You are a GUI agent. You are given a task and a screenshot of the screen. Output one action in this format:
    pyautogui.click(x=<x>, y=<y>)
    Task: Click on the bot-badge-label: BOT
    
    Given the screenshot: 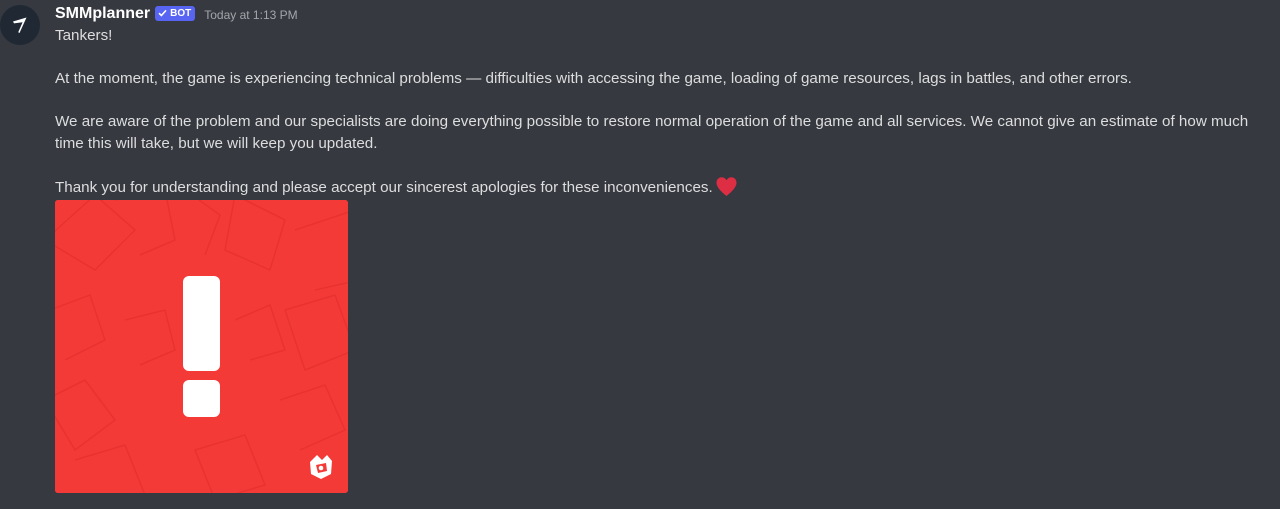 What is the action you would take?
    pyautogui.click(x=181, y=13)
    